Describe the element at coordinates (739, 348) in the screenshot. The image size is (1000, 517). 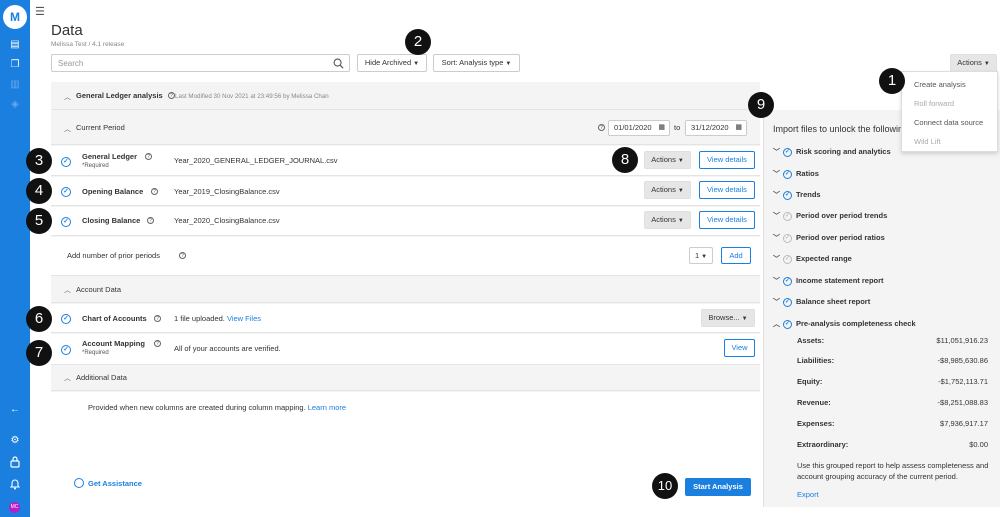
I see `view-mapping-button: View` at that location.